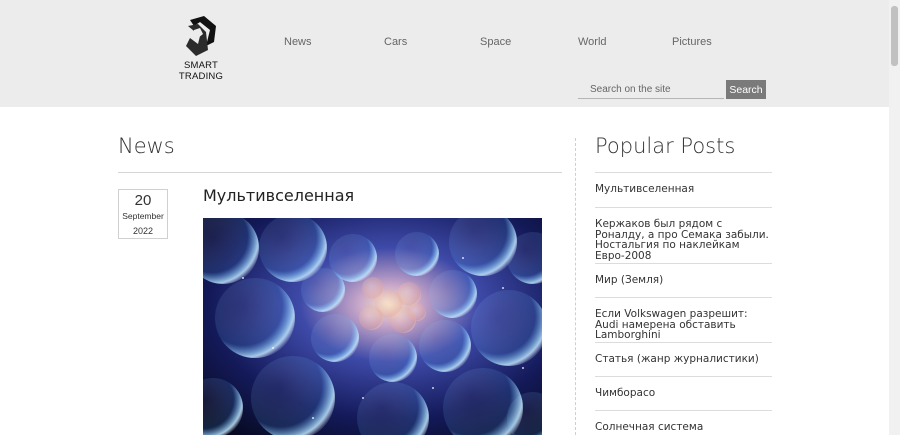 This screenshot has height=436, width=900. Describe the element at coordinates (143, 231) in the screenshot. I see `post-date-year: 2022` at that location.